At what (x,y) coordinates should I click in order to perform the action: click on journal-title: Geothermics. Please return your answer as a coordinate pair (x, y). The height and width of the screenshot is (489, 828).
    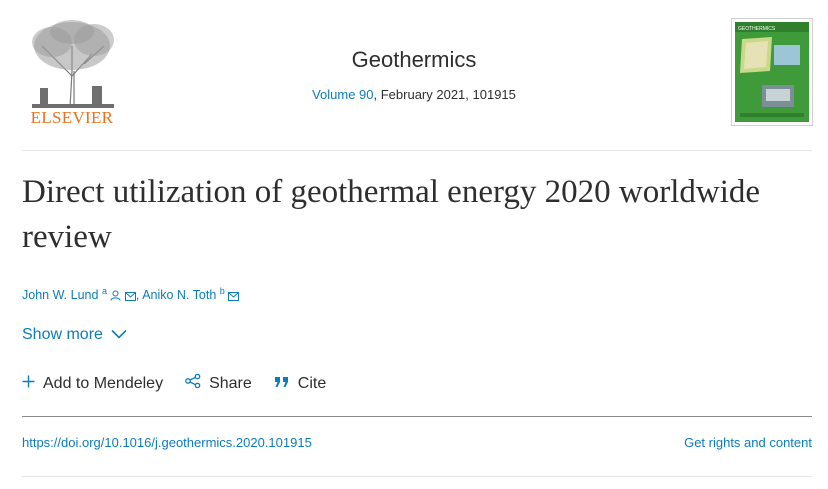
    Looking at the image, I should click on (414, 60).